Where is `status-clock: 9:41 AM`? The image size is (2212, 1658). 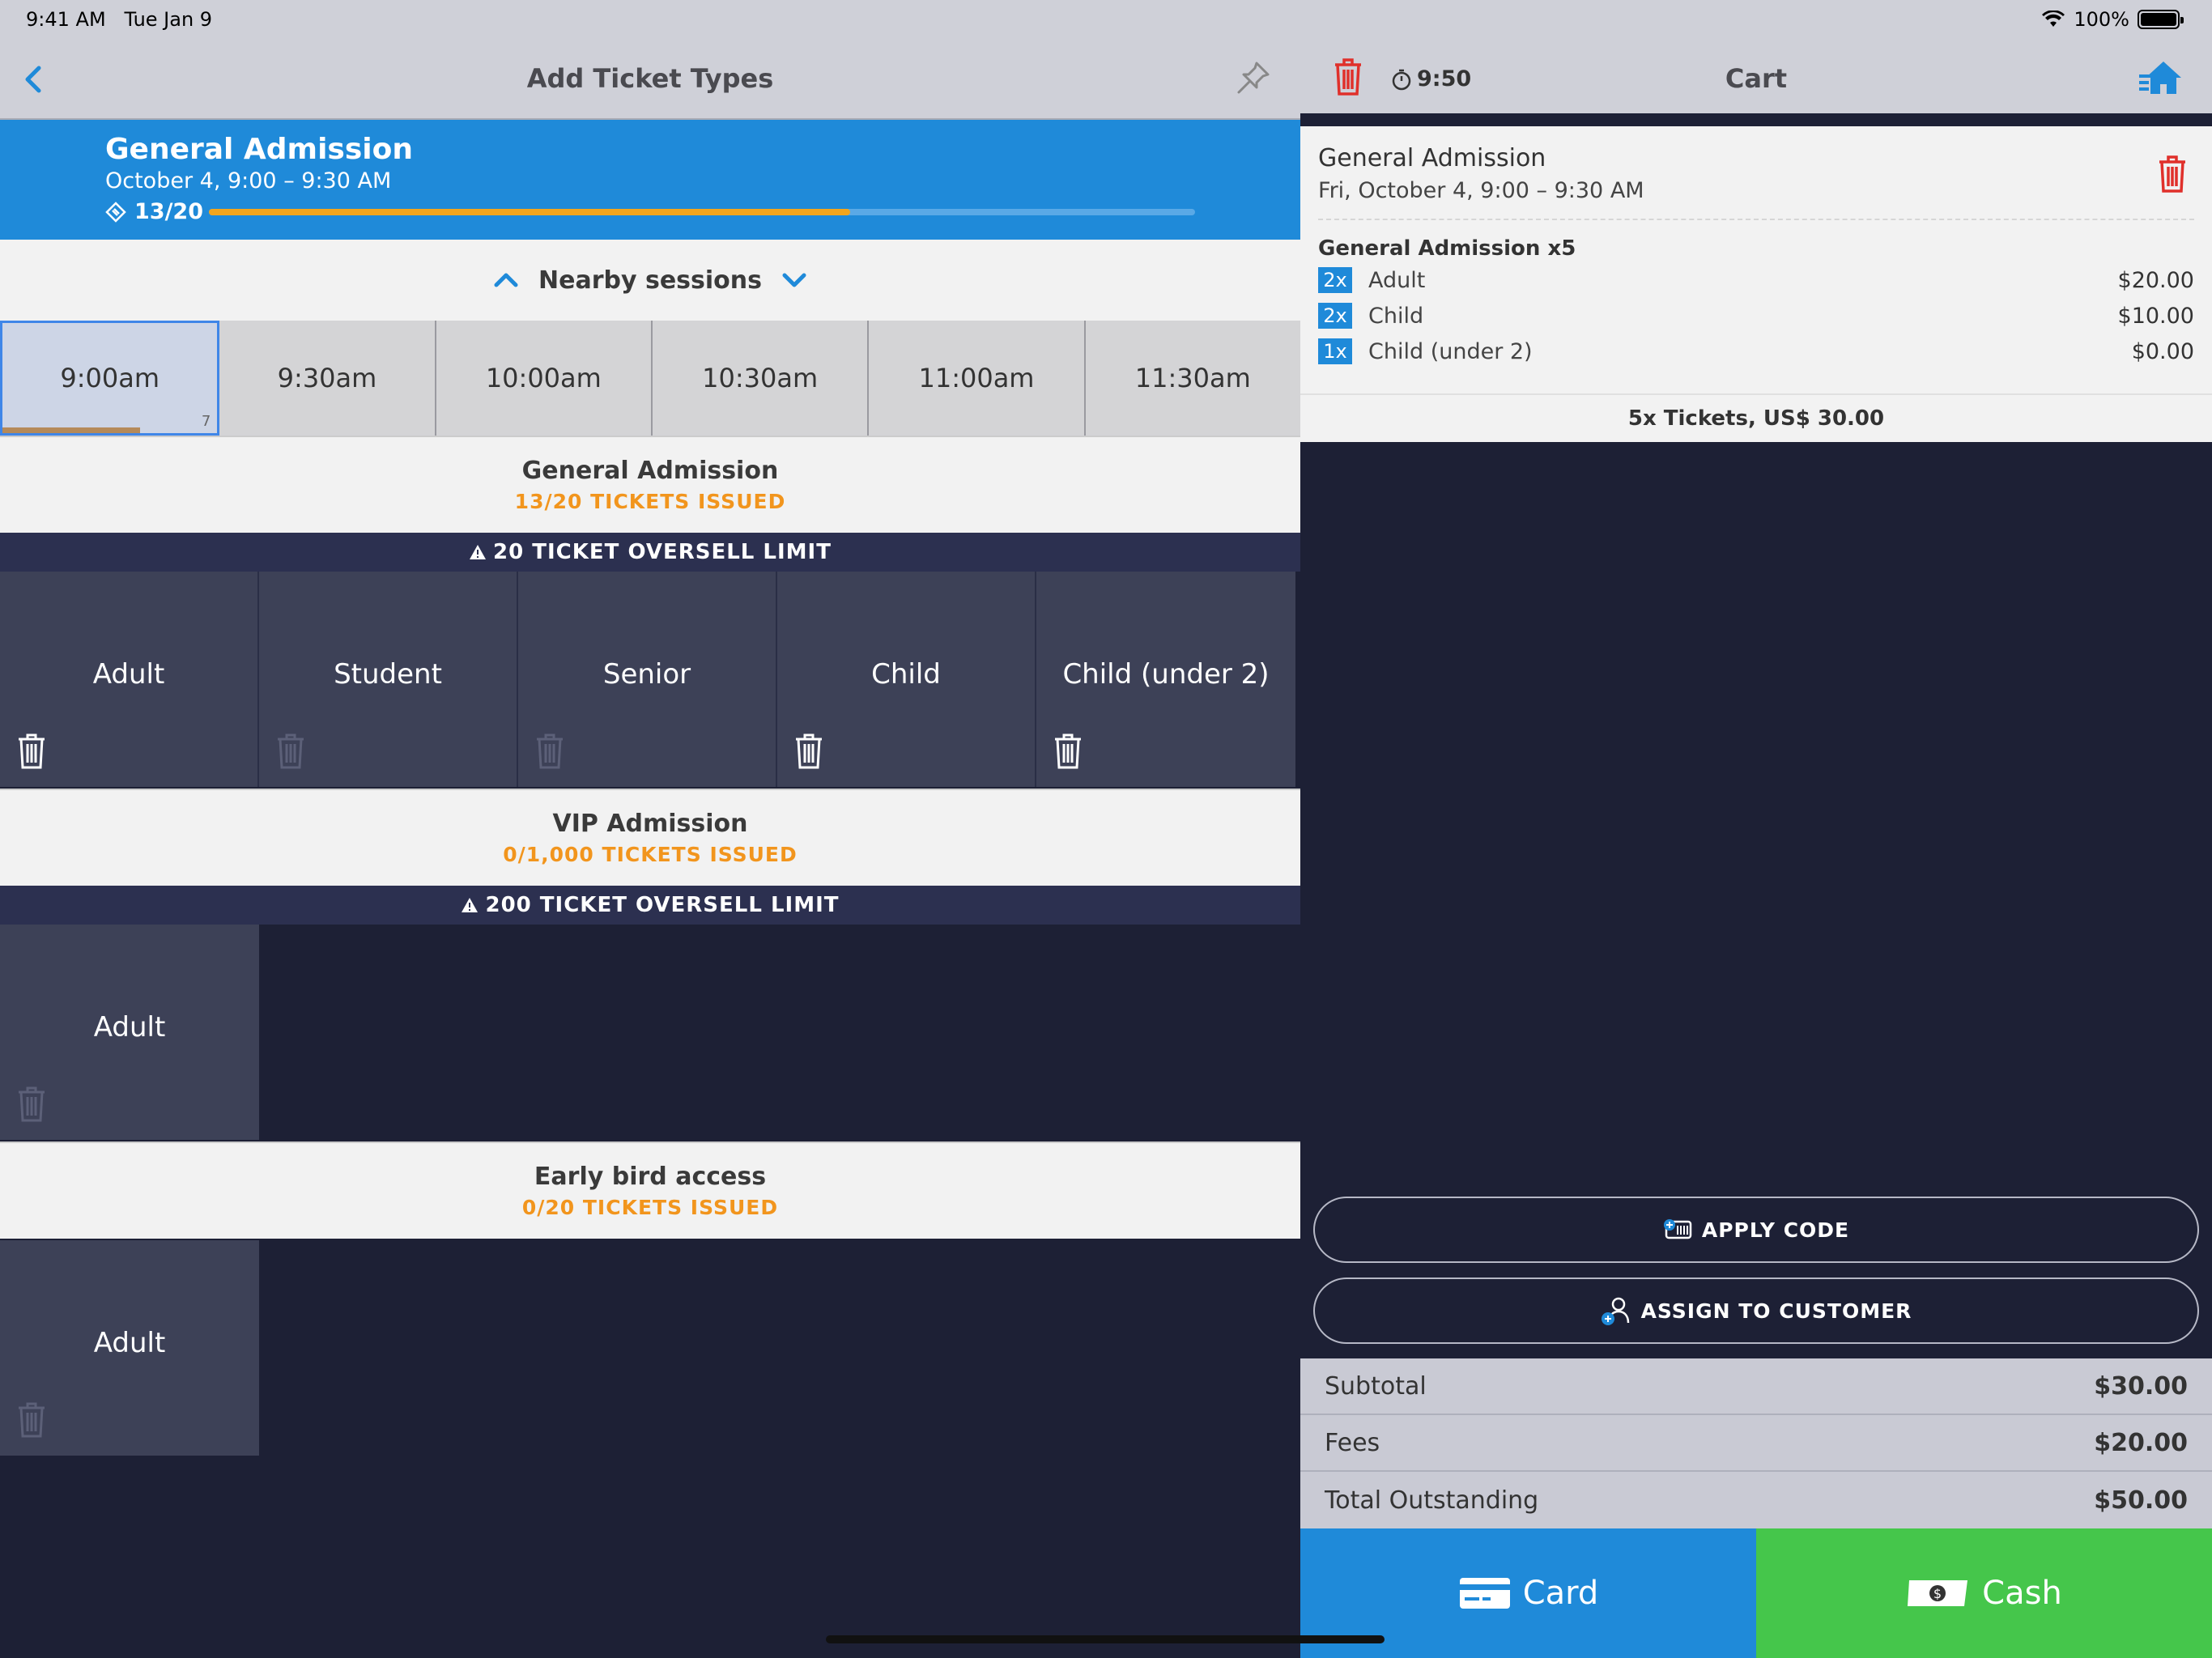
status-clock: 9:41 AM is located at coordinates (66, 19).